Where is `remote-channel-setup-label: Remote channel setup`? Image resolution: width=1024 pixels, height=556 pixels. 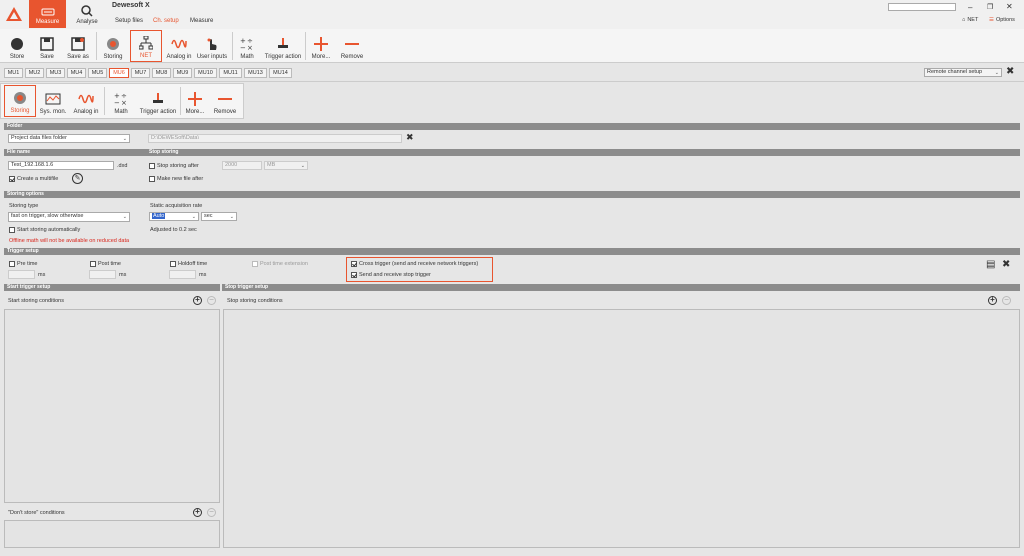
remote-channel-setup-label: Remote channel setup is located at coordinates (955, 72).